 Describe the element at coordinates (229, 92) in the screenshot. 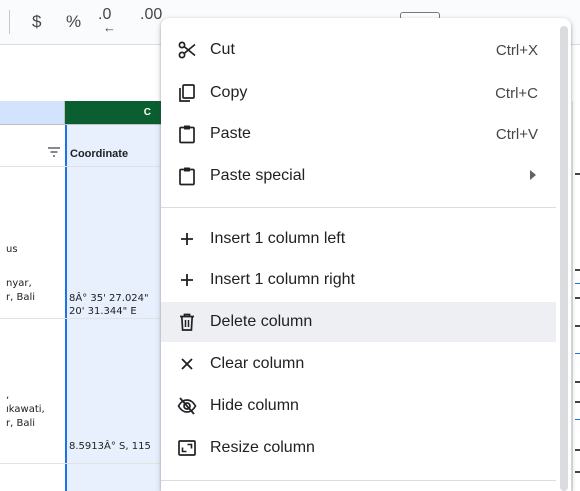

I see `menu-item-label: Copy` at that location.